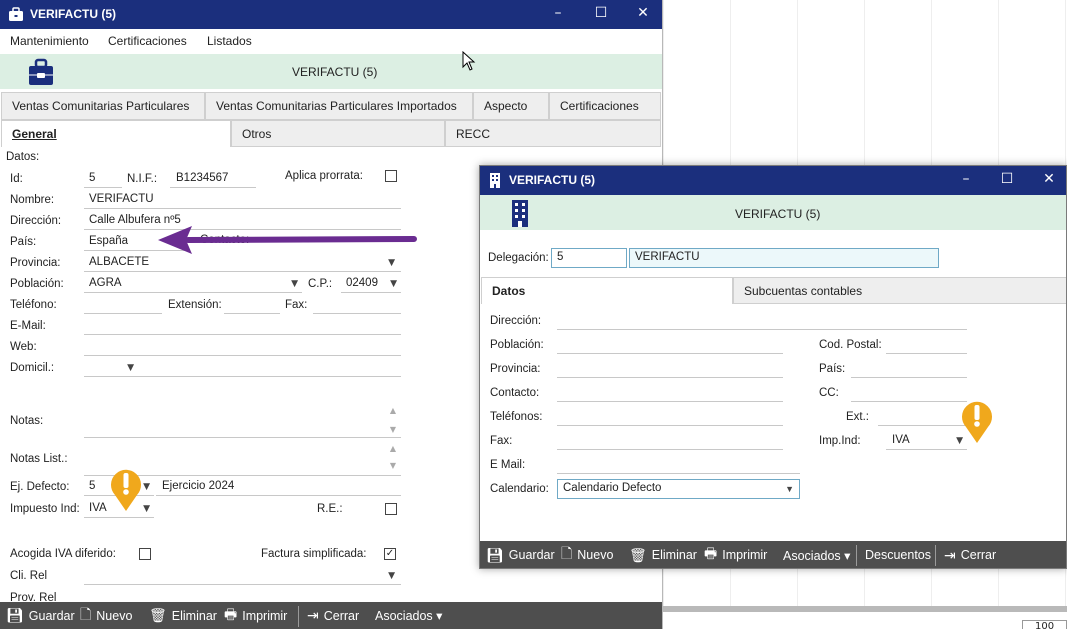 The image size is (1067, 629). Describe the element at coordinates (515, 393) in the screenshot. I see `d-contacto-label: Contacto:` at that location.